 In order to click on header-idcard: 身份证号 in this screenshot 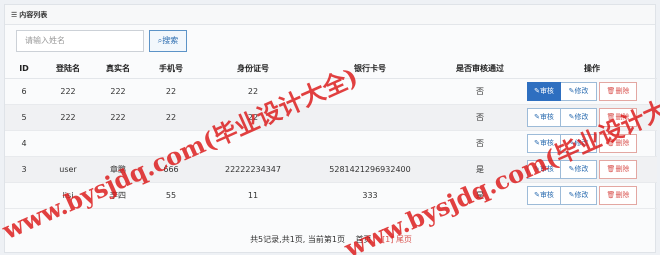, I will do `click(253, 69)`.